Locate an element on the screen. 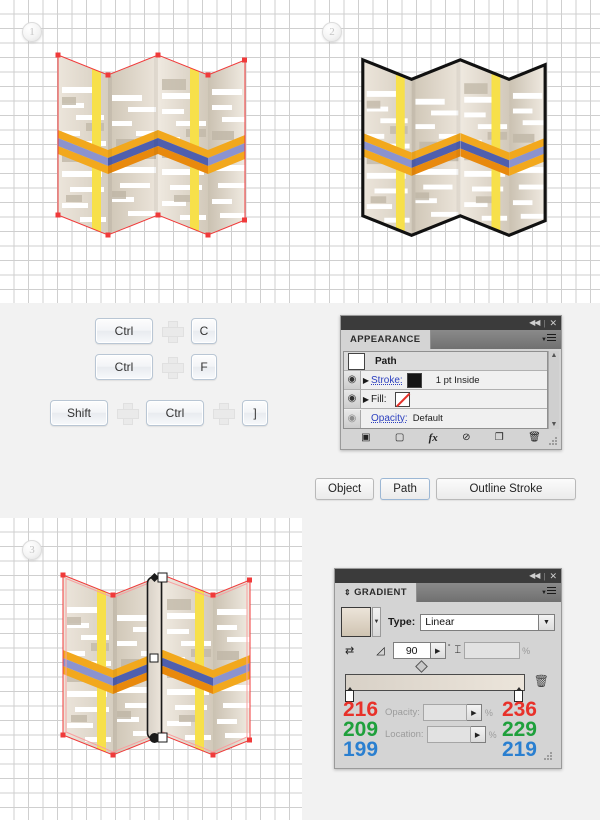 Image resolution: width=600 pixels, height=820 pixels. delete-stop-icon: 🗑 is located at coordinates (541, 681).